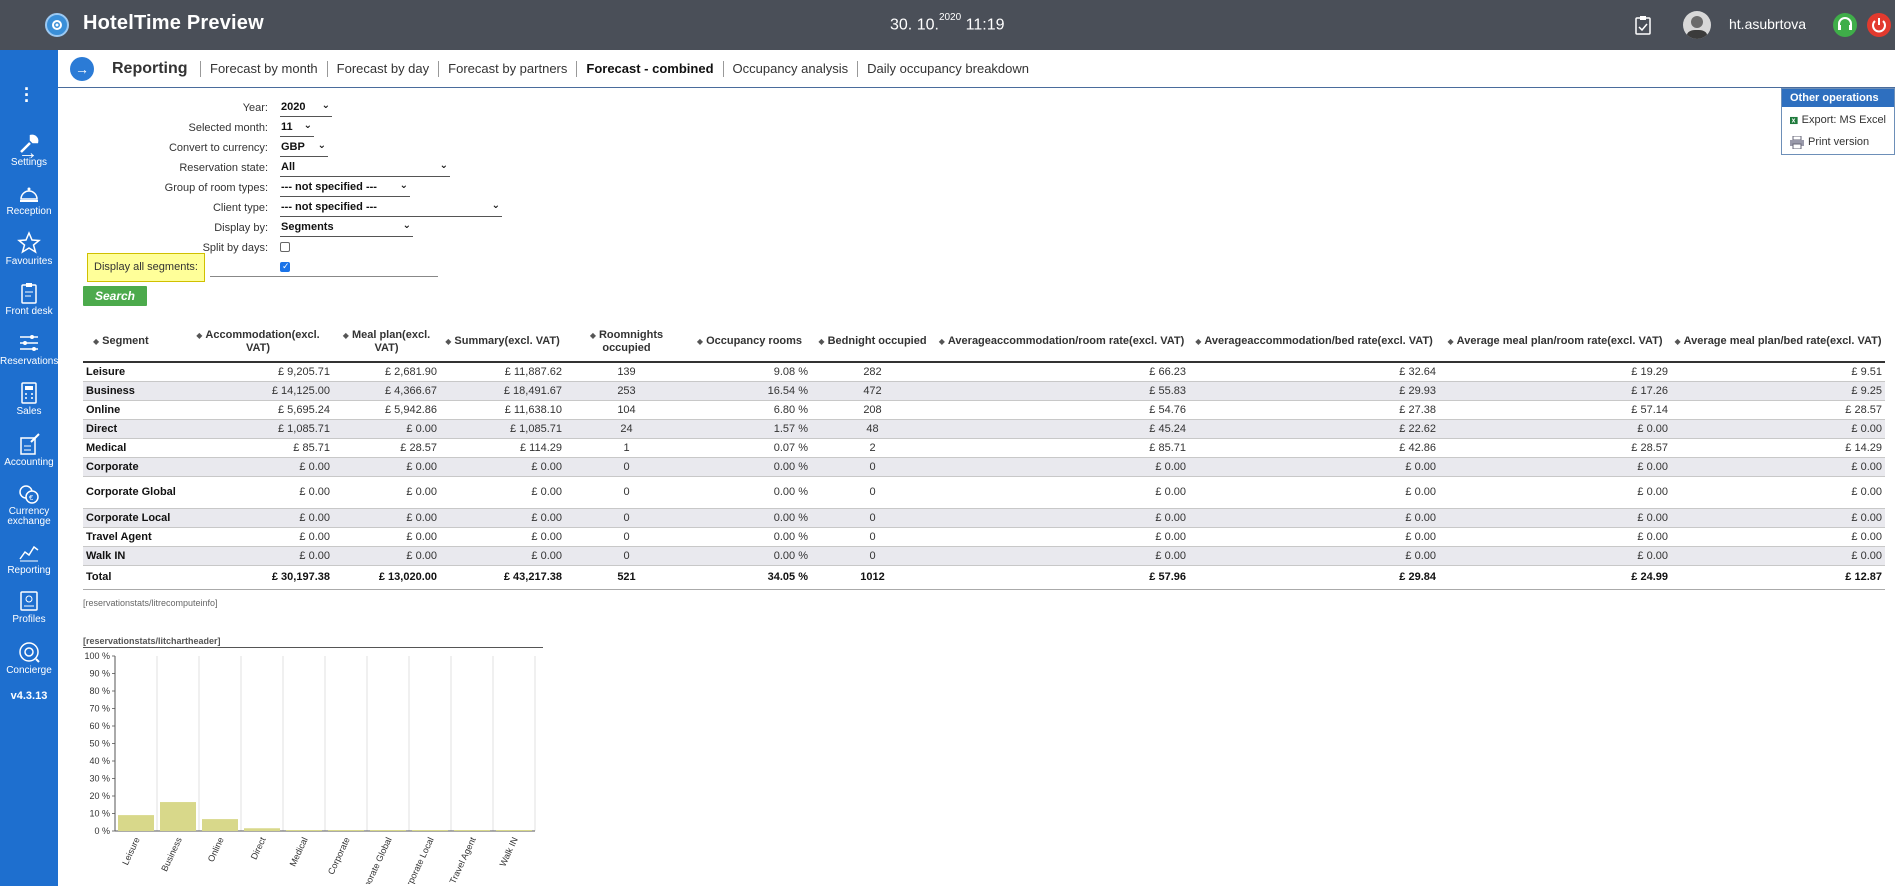 The image size is (1895, 886). What do you see at coordinates (146, 267) in the screenshot?
I see `display-all-segments-label: Display all segments:` at bounding box center [146, 267].